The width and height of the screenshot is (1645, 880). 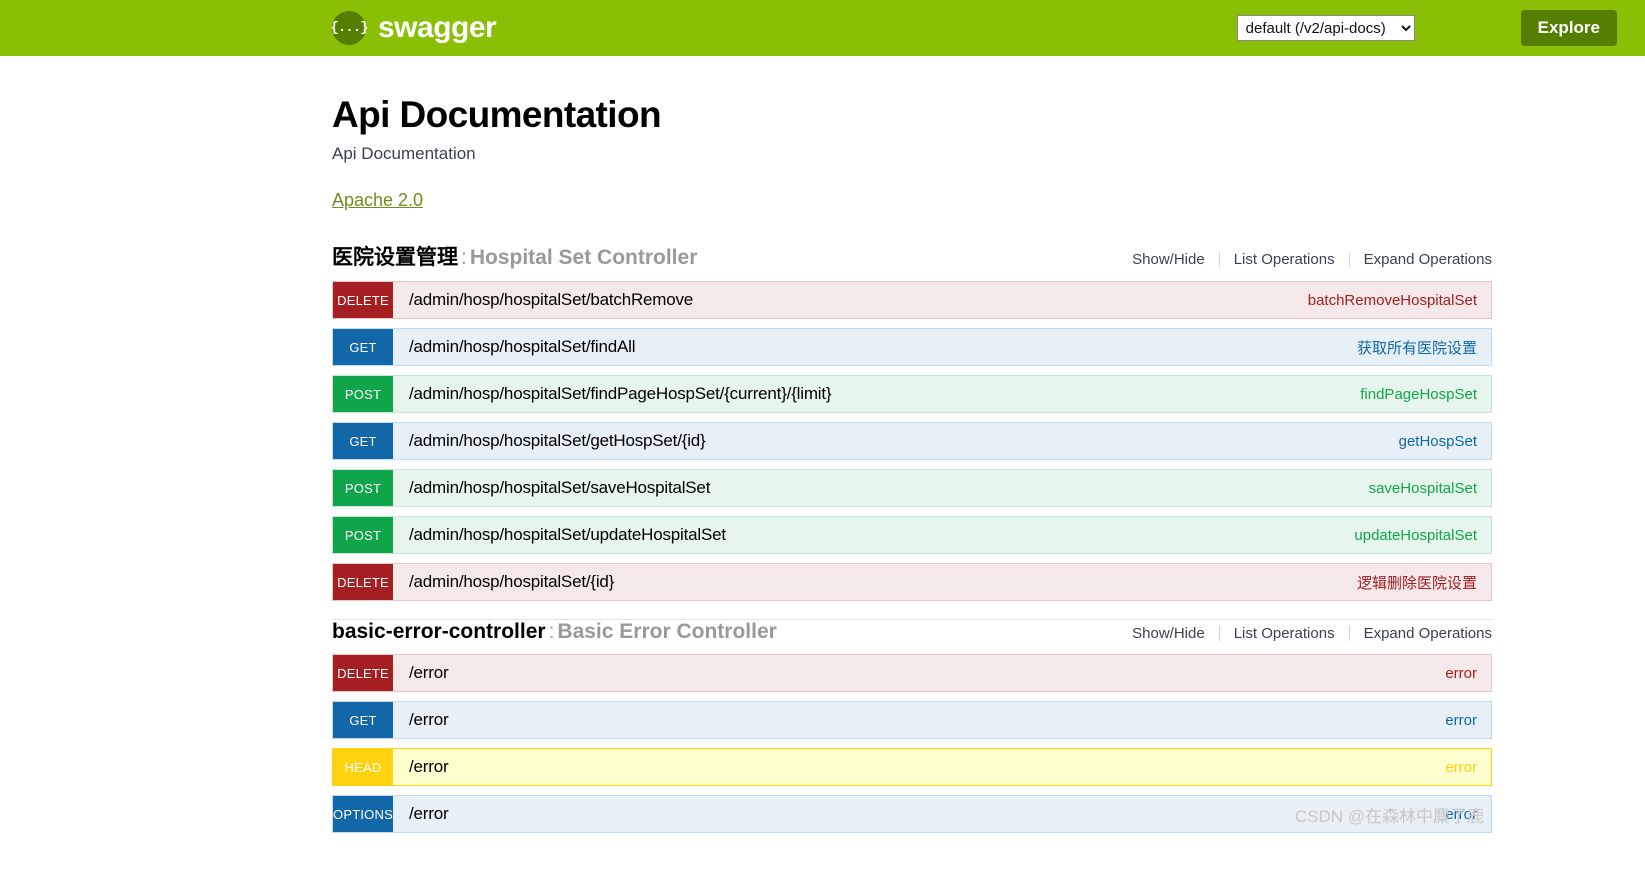 What do you see at coordinates (363, 814) in the screenshot?
I see `http-method-badge: OPTIONS` at bounding box center [363, 814].